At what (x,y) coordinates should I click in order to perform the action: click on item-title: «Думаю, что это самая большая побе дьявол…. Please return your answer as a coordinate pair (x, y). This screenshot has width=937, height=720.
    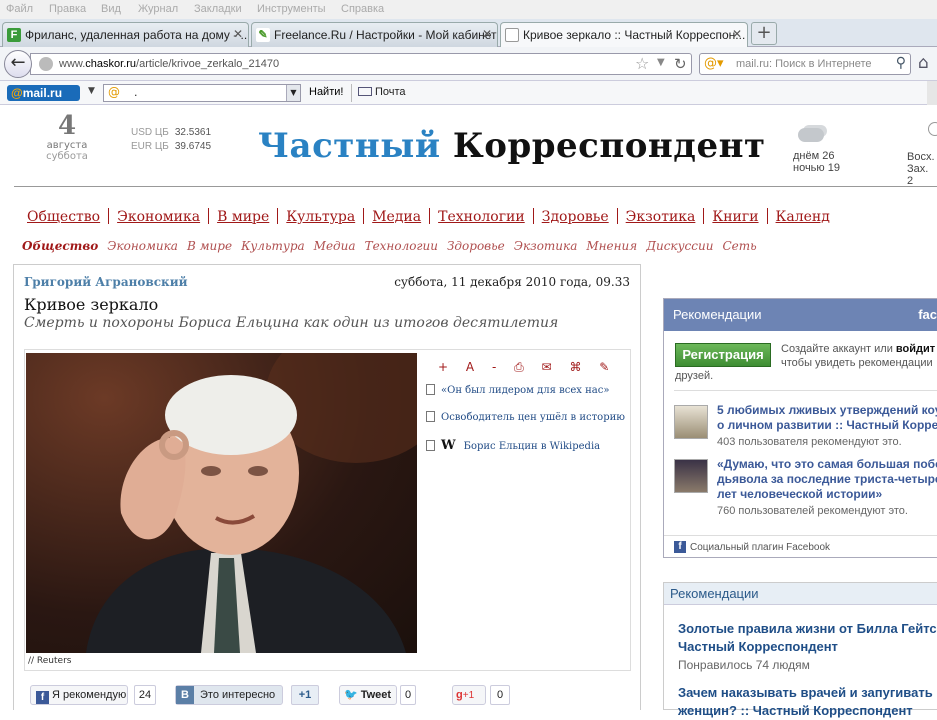
    Looking at the image, I should click on (827, 479).